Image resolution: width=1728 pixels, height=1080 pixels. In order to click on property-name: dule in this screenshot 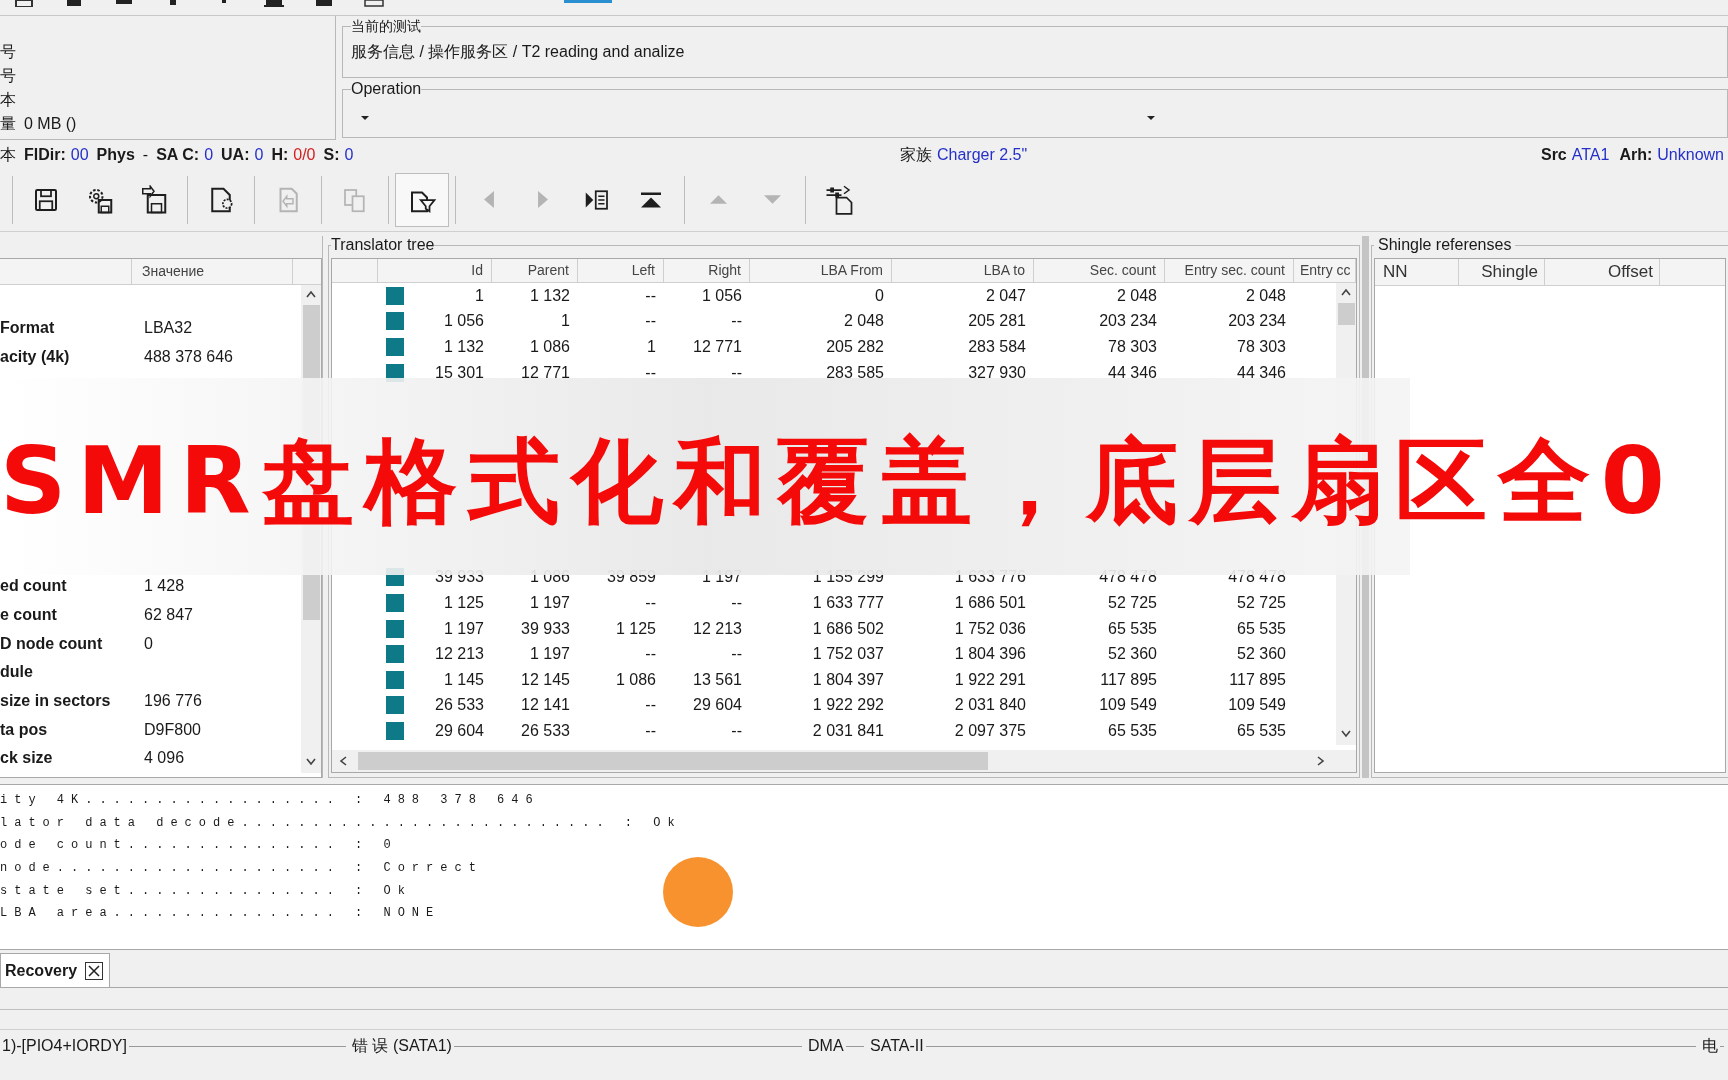, I will do `click(17, 672)`.